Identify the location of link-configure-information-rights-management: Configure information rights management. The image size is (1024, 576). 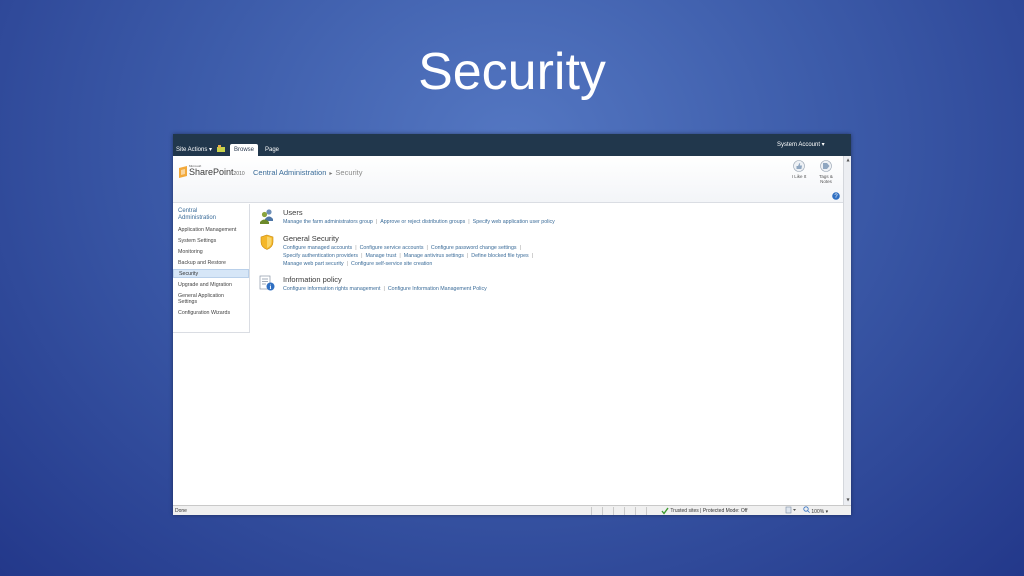
(331, 289).